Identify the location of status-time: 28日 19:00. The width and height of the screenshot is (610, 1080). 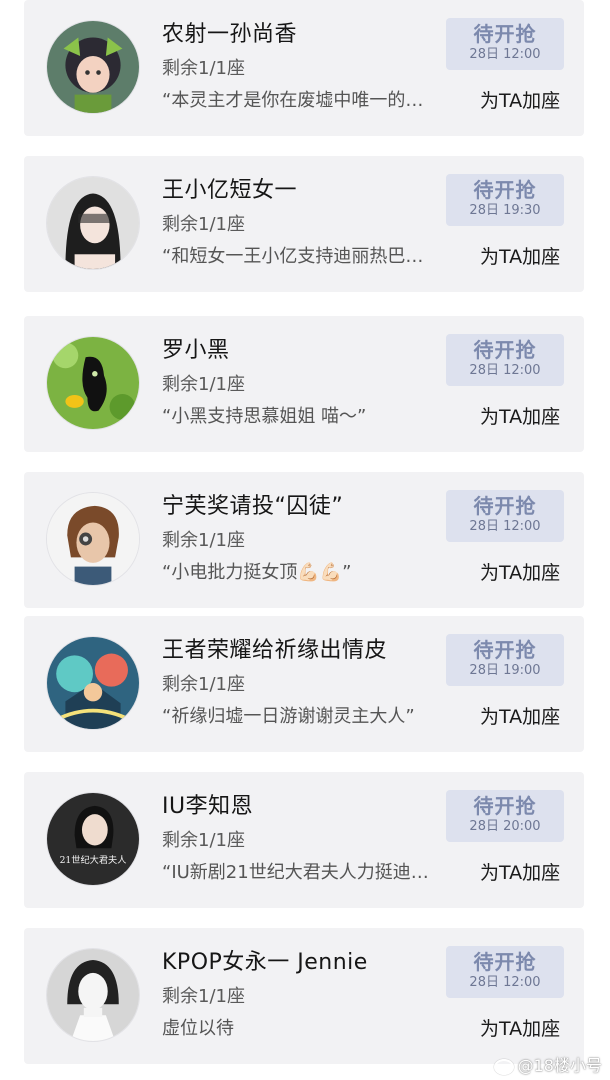
(505, 670).